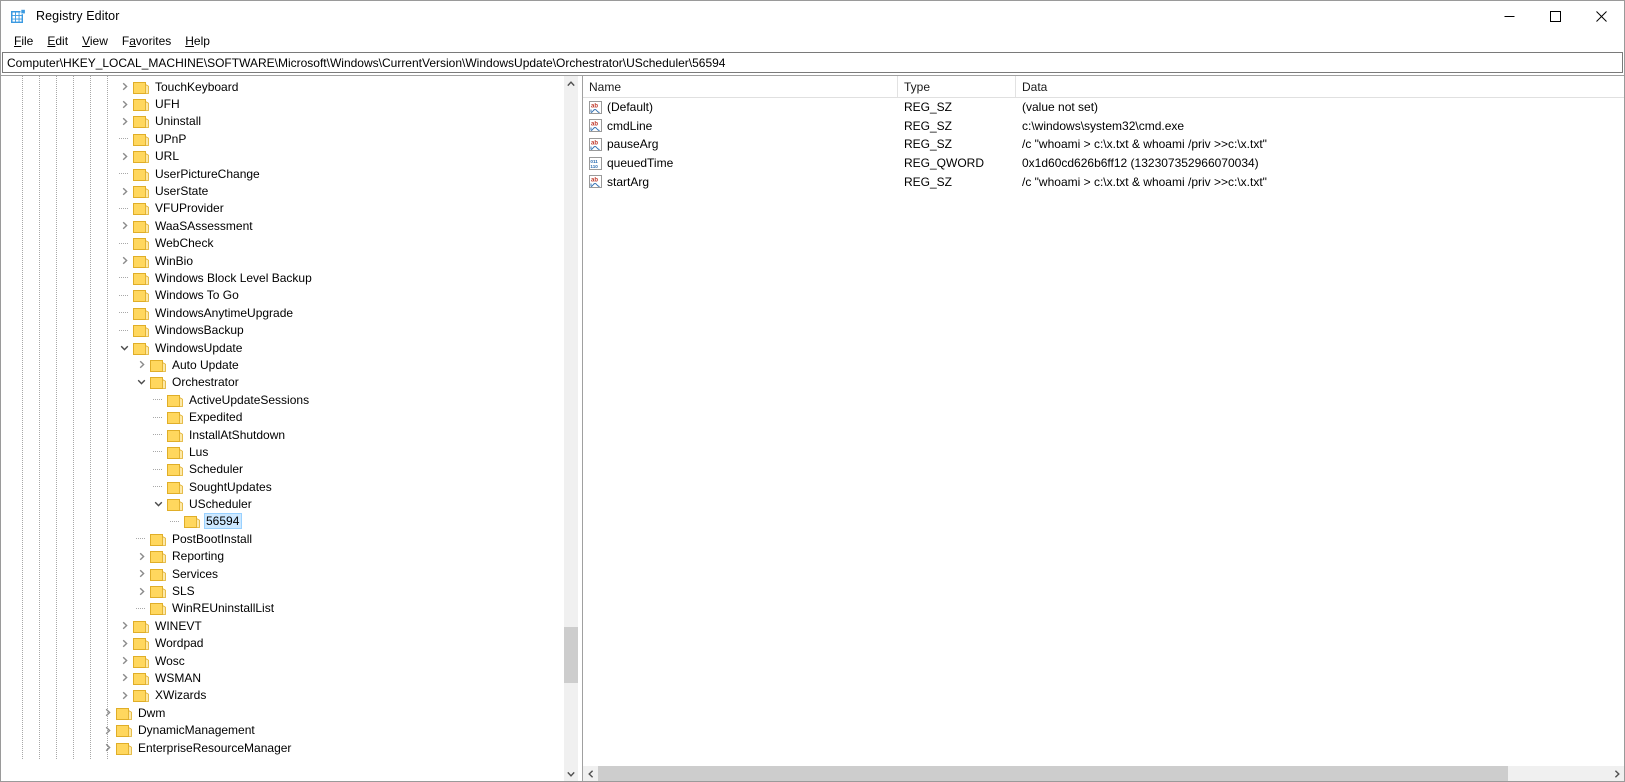 Image resolution: width=1625 pixels, height=782 pixels. I want to click on tree-node-expedited: Expedited, so click(282, 416).